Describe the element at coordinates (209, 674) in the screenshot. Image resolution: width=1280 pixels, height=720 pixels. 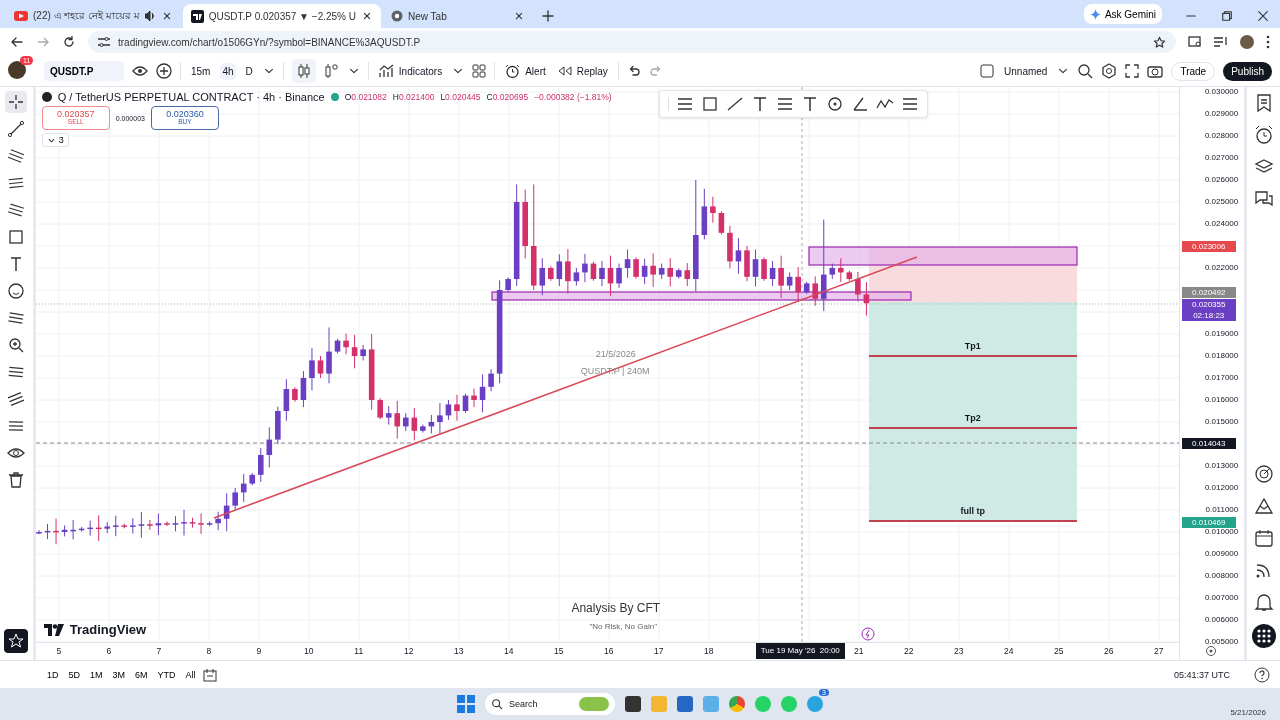
I see `date-range-icon` at that location.